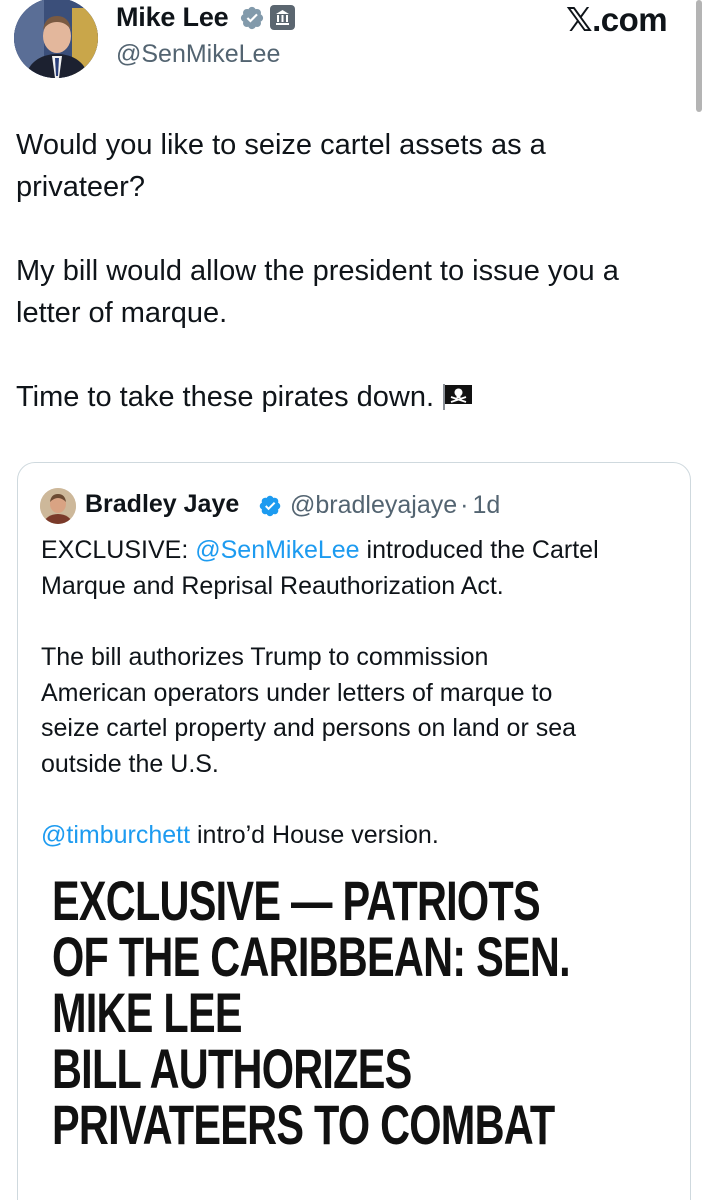 The width and height of the screenshot is (707, 1200). Describe the element at coordinates (147, 1012) in the screenshot. I see `headline-line: MIKE LEE` at that location.